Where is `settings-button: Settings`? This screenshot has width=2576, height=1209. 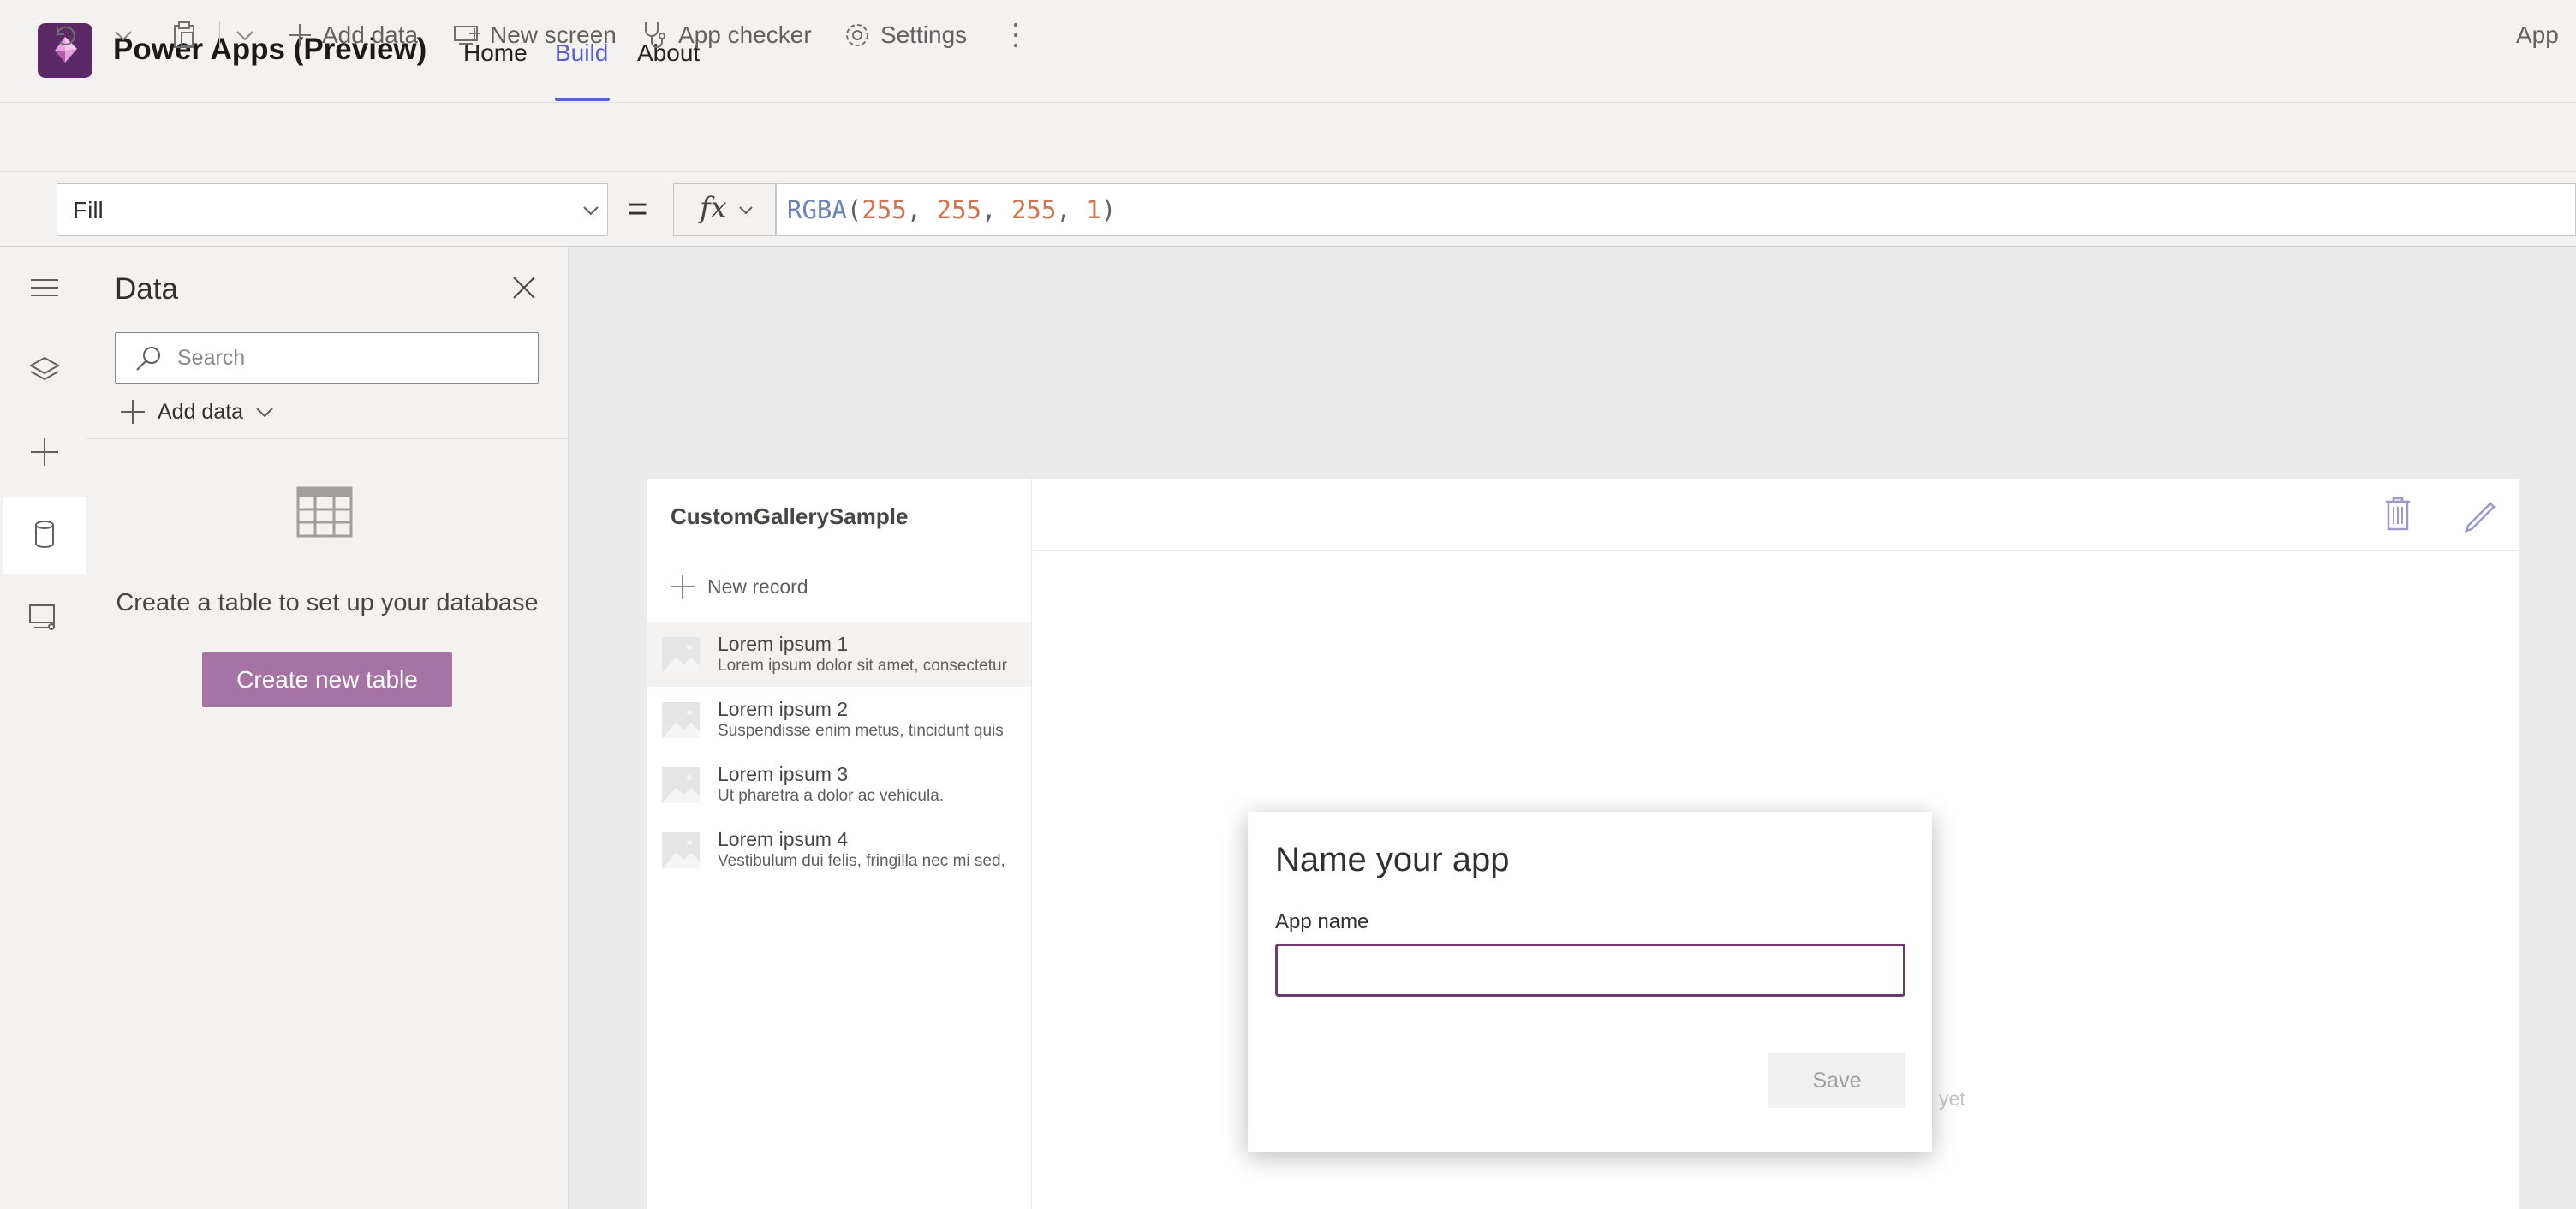
settings-button: Settings is located at coordinates (905, 35).